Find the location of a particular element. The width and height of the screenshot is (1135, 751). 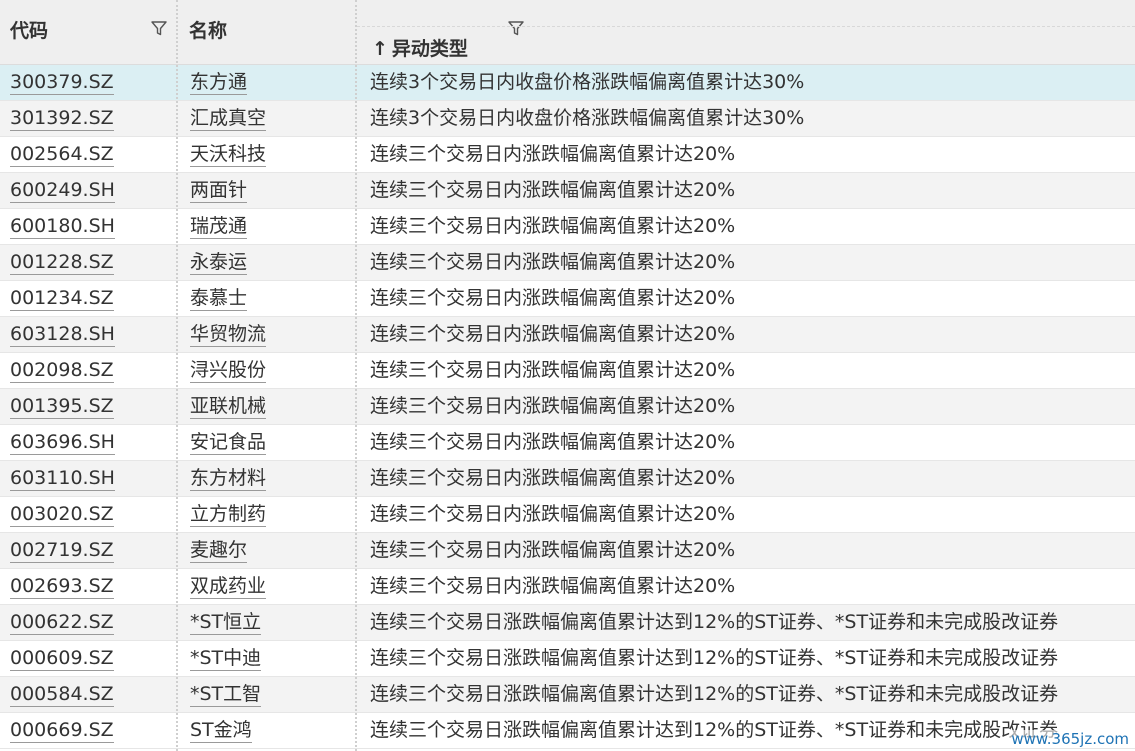

table-header: 代码 名称 ↑ 异动类型 is located at coordinates (567, 32).